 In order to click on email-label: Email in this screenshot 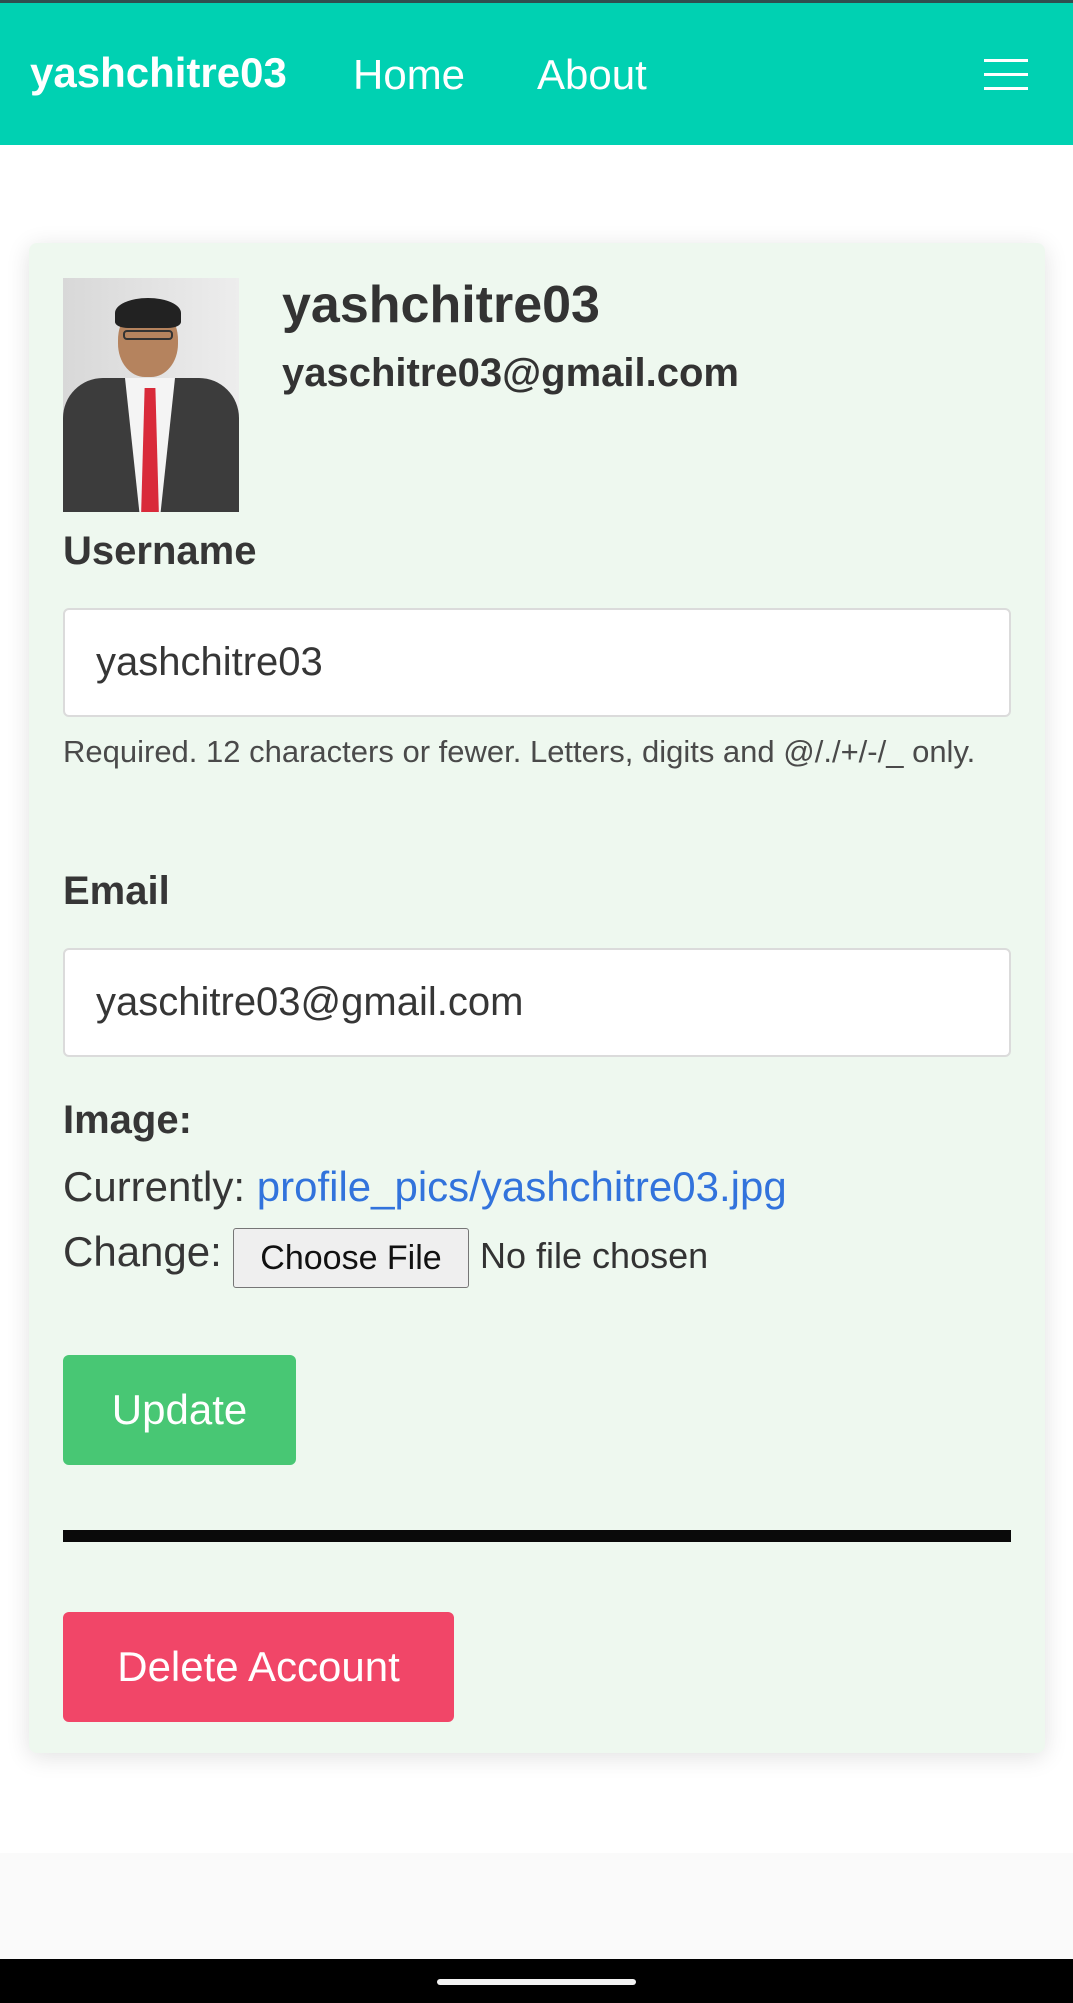, I will do `click(116, 891)`.